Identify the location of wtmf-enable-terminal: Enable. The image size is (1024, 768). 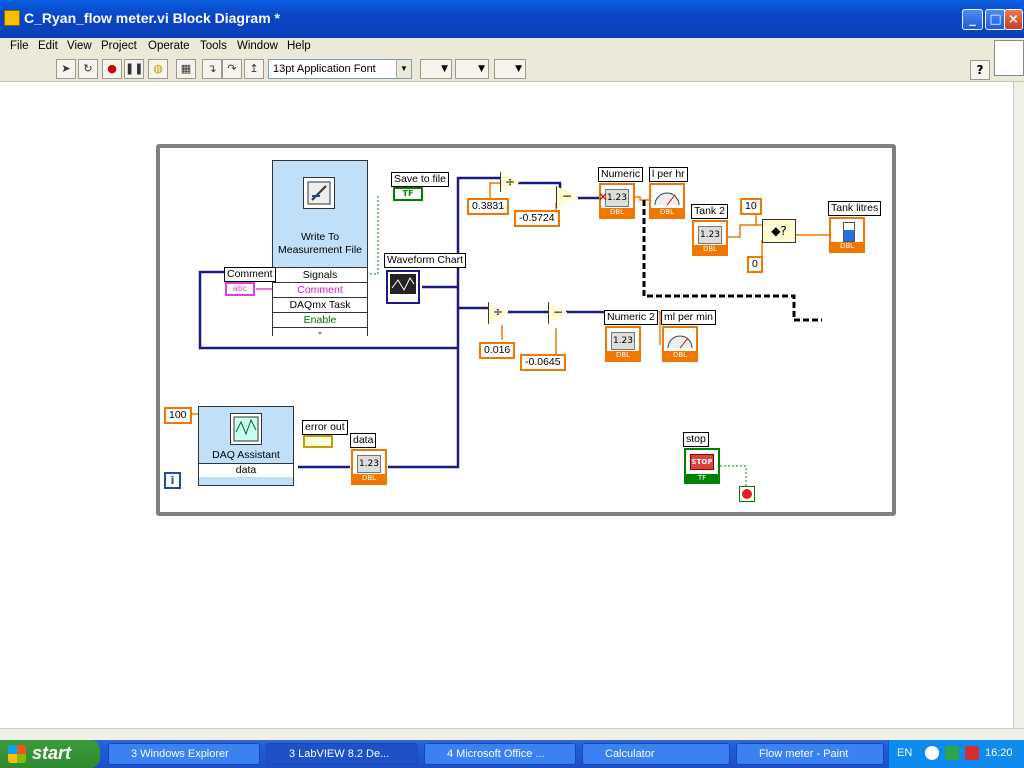
(320, 319).